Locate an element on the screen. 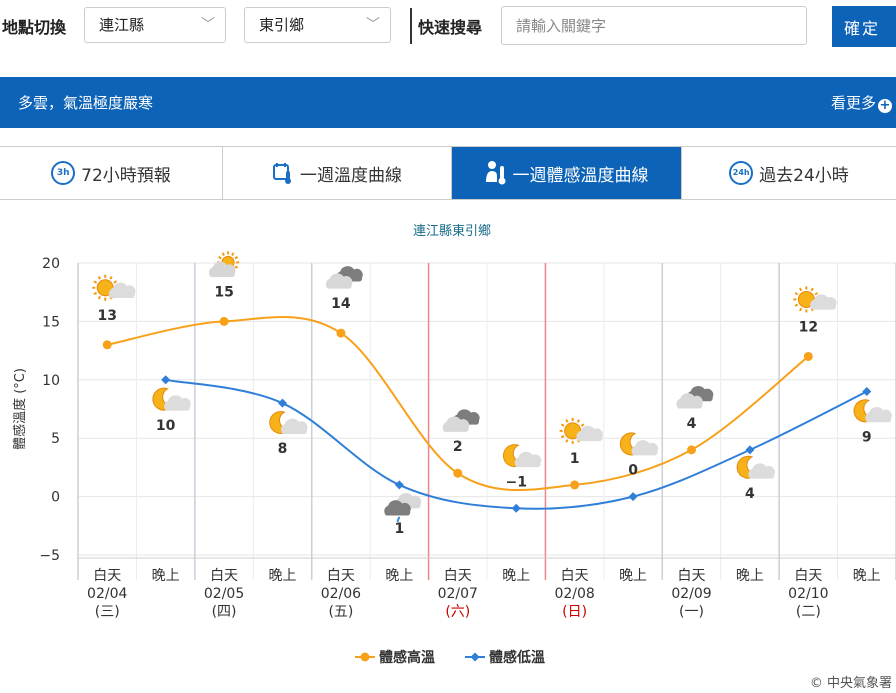 This screenshot has height=693, width=896. y-tick-label: 5 is located at coordinates (55, 439).